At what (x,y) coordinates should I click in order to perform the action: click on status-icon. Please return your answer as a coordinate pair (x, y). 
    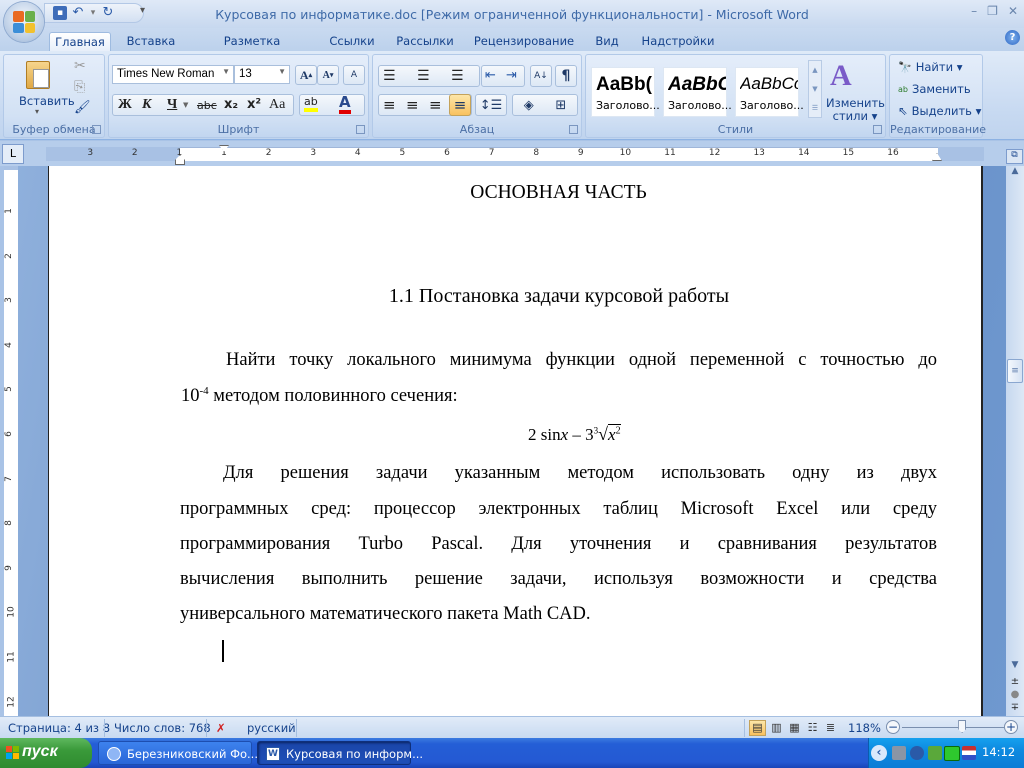
    Looking at the image, I should click on (952, 753).